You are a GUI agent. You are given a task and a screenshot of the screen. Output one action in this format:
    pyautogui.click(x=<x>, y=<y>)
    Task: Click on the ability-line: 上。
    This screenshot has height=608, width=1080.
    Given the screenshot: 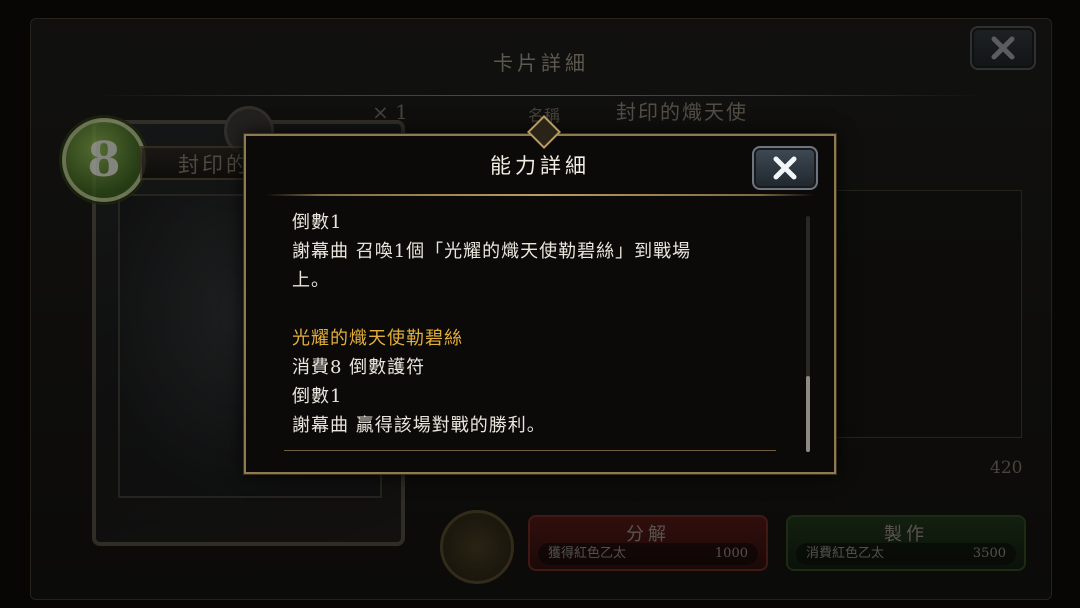 What is the action you would take?
    pyautogui.click(x=311, y=280)
    